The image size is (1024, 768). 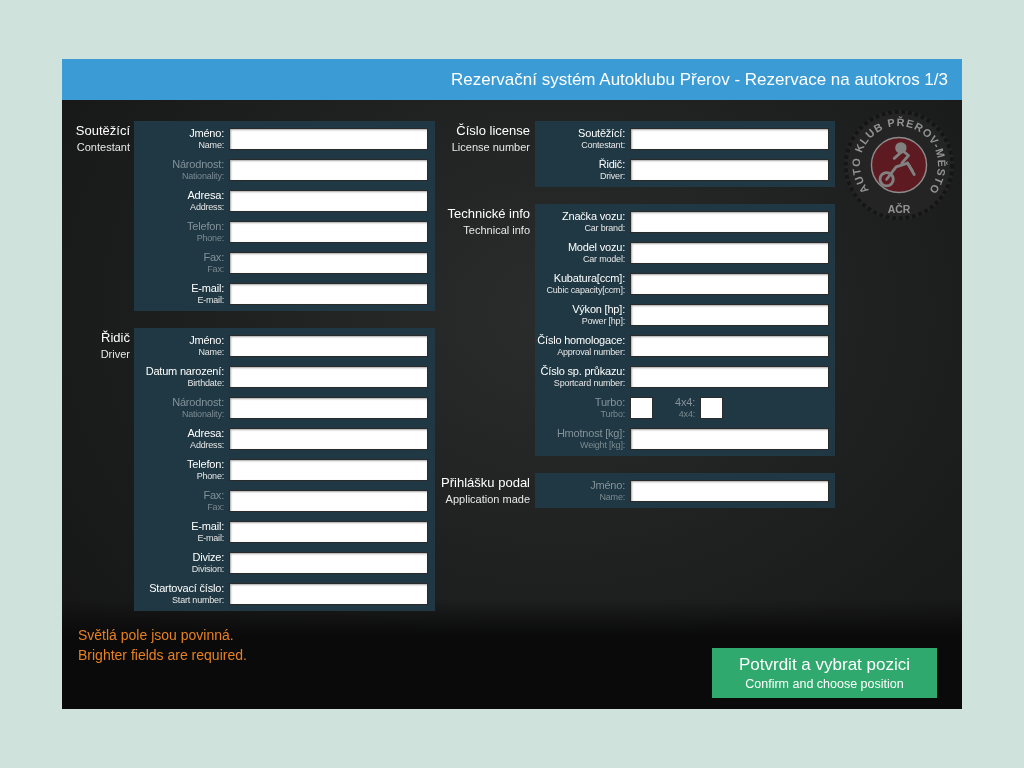 What do you see at coordinates (205, 383) in the screenshot?
I see `field-sublabel: Birthdate:` at bounding box center [205, 383].